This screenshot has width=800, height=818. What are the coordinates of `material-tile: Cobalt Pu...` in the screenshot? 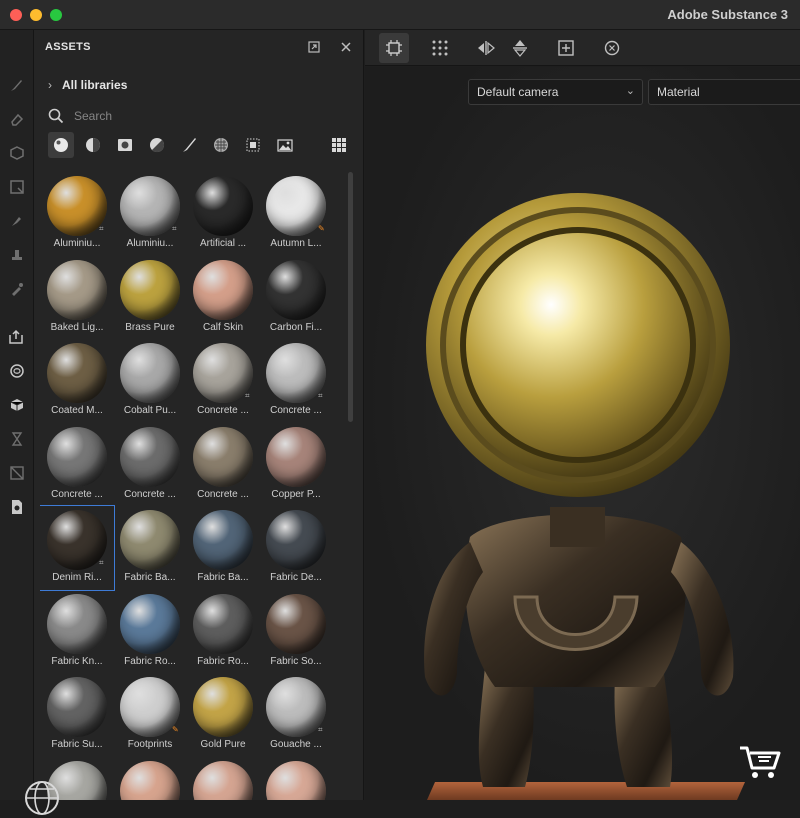 It's located at (150, 381).